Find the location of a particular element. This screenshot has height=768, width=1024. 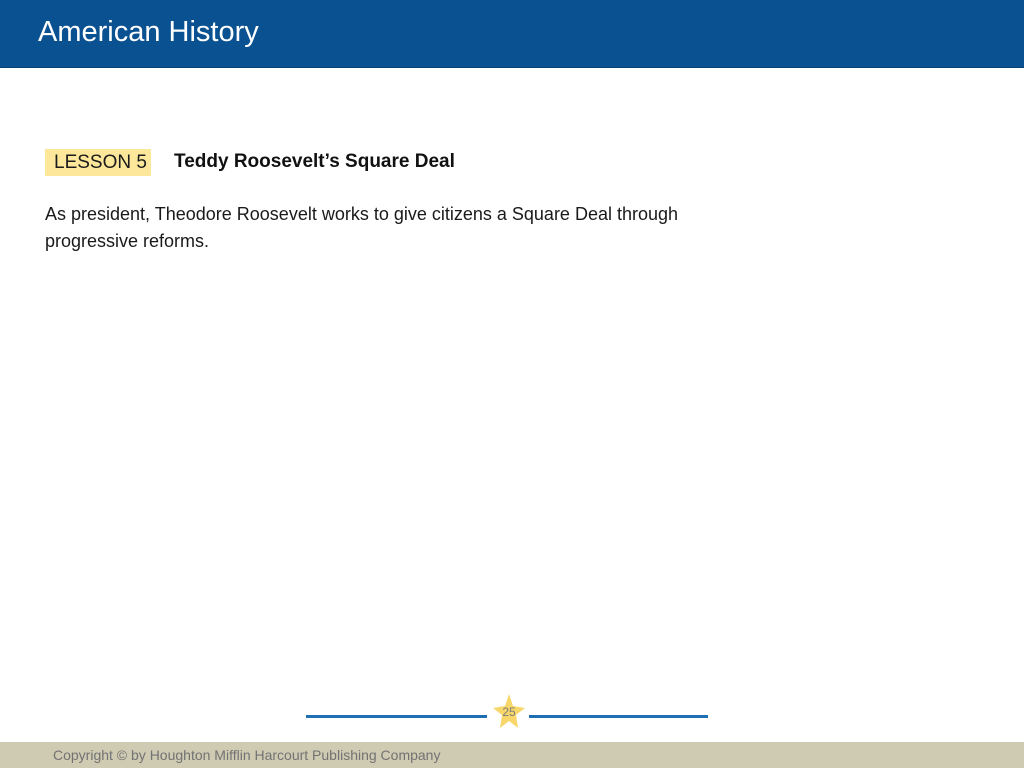

lesson-badge: LESSON 5 is located at coordinates (98, 162).